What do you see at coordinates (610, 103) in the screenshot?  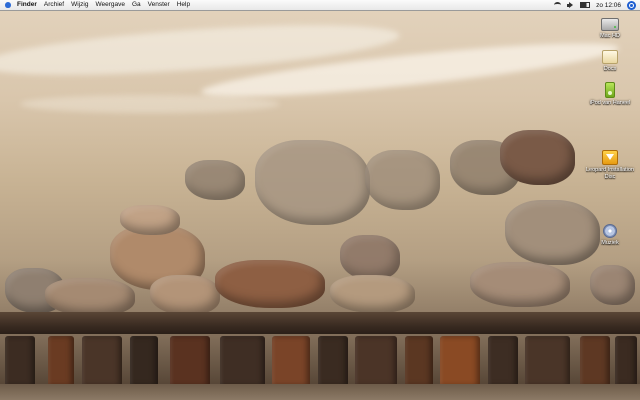 I see `desktop-icon-label: iPod van Haneel` at bounding box center [610, 103].